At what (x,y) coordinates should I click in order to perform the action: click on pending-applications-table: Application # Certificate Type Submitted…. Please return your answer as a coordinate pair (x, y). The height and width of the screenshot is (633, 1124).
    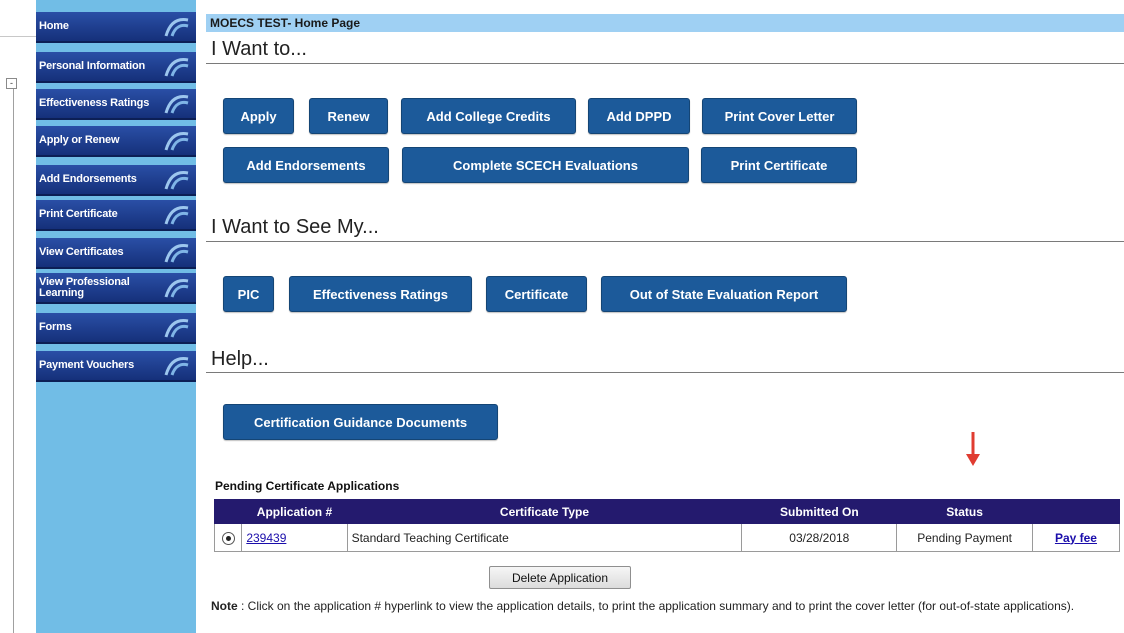
    Looking at the image, I should click on (667, 525).